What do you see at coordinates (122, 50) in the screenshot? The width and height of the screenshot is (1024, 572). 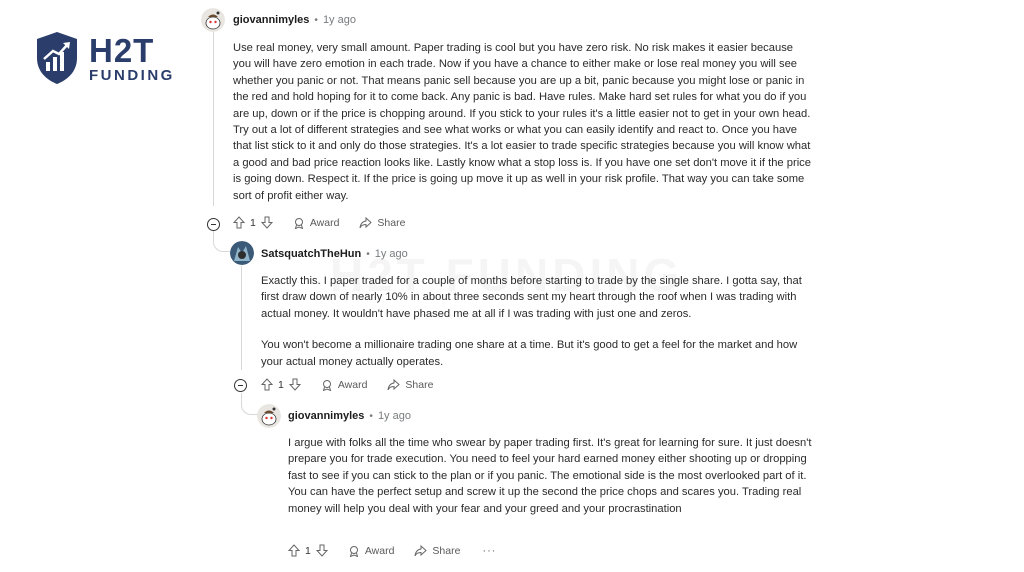 I see `logo-brand-text: H2T` at bounding box center [122, 50].